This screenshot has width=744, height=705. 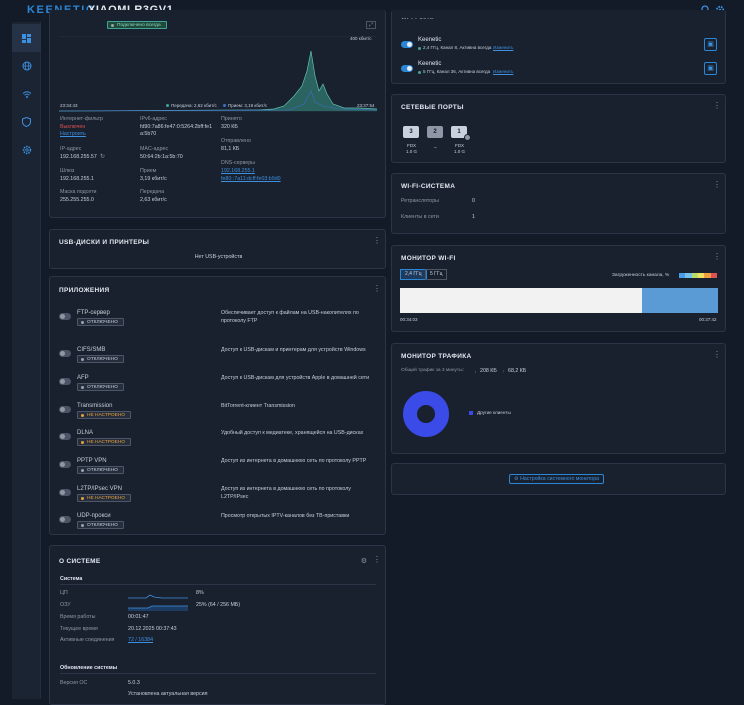 I want to click on port-2: 2, so click(x=435, y=132).